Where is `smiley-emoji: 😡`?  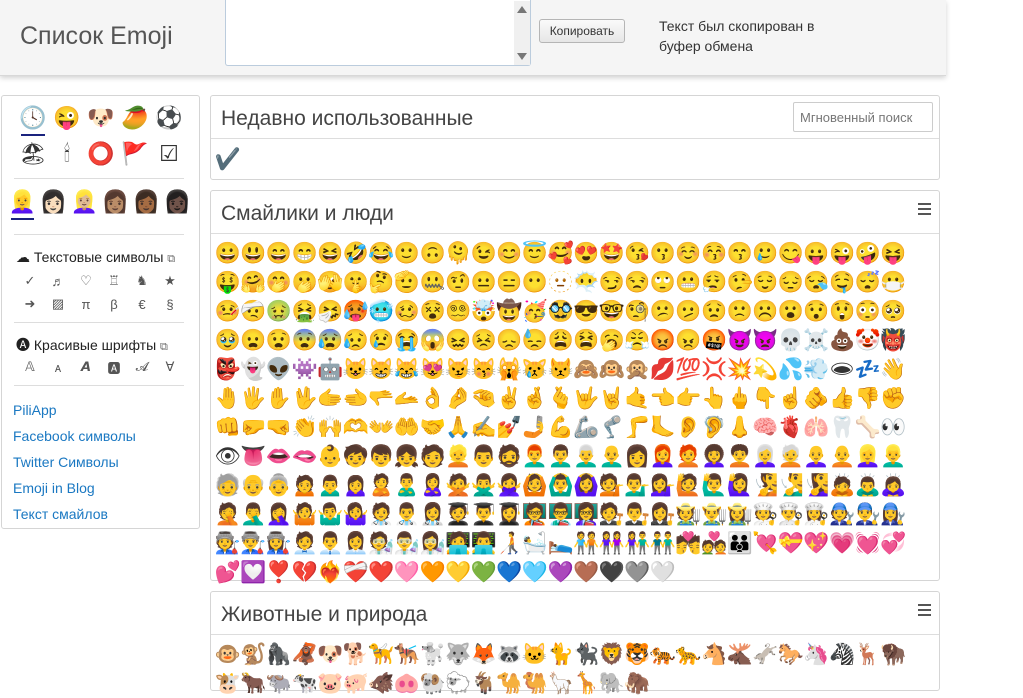
smiley-emoji: 😡 is located at coordinates (663, 340).